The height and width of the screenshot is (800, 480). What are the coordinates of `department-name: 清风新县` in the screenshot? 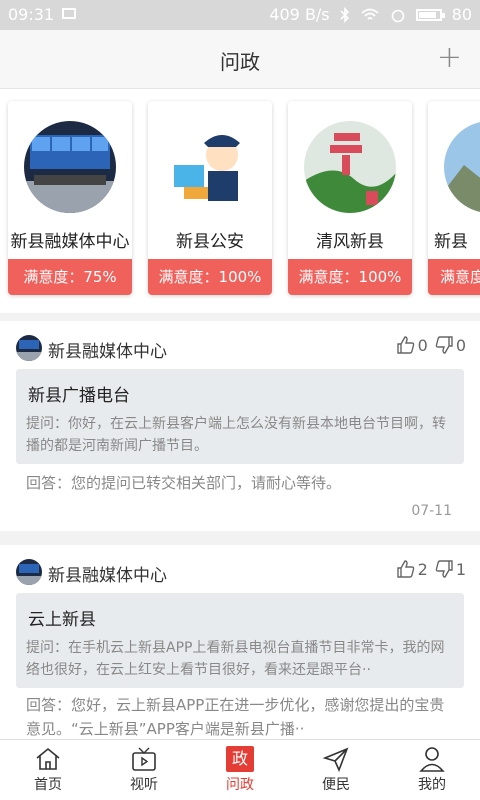 It's located at (350, 242).